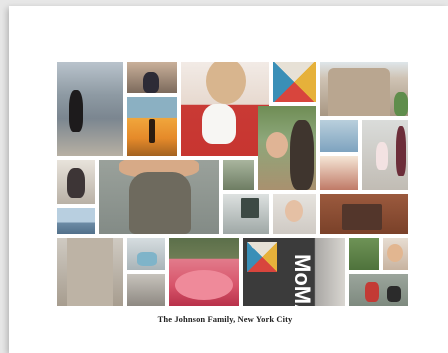  I want to click on photo-street-sign, so click(146, 290).